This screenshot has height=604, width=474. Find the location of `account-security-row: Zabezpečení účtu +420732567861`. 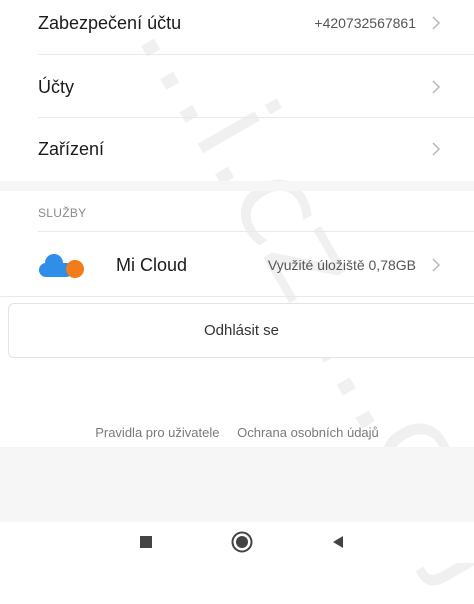

account-security-row: Zabezpečení účtu +420732567861 is located at coordinates (242, 27).